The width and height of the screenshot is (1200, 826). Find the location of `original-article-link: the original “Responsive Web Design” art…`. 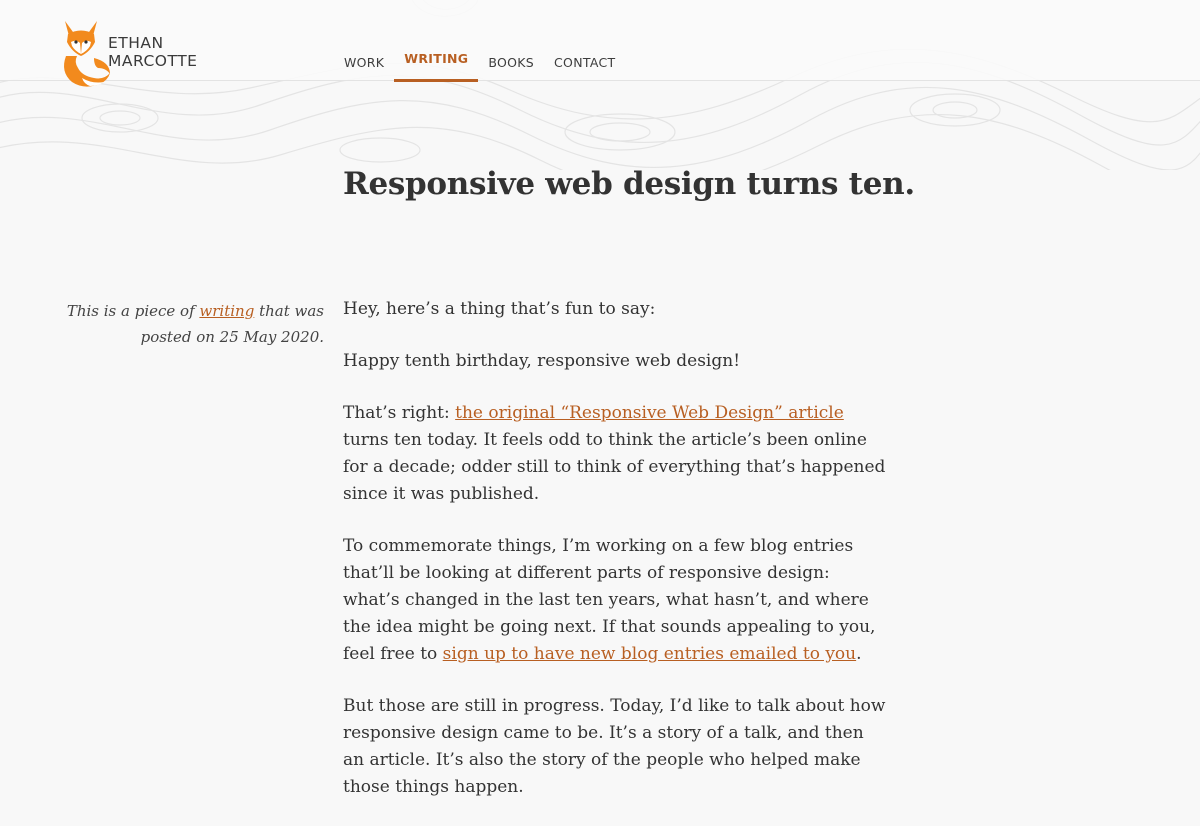

original-article-link: the original “Responsive Web Design” art… is located at coordinates (649, 413).